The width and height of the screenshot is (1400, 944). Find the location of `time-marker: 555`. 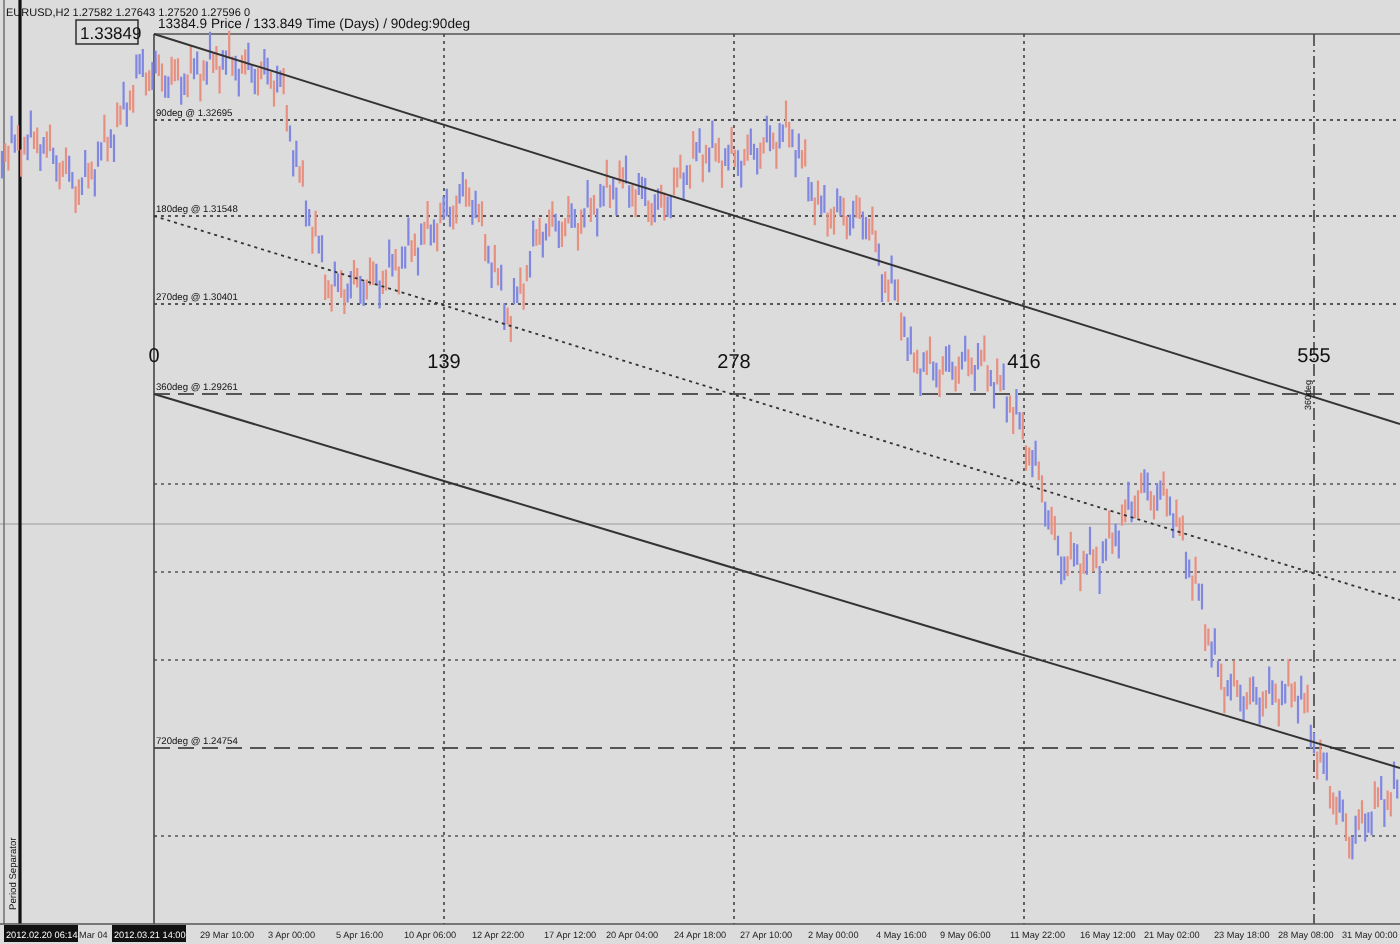

time-marker: 555 is located at coordinates (1314, 357).